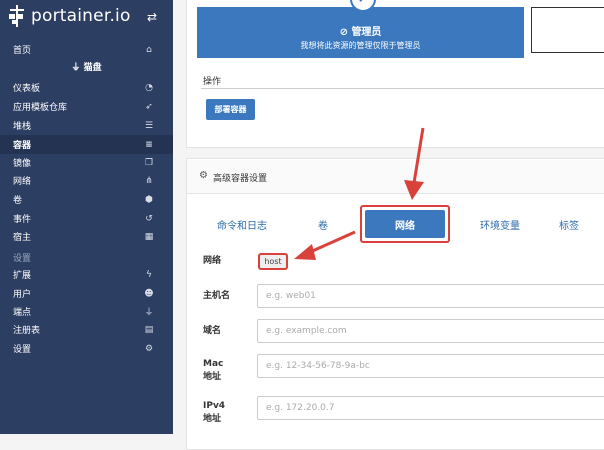 The height and width of the screenshot is (450, 604). What do you see at coordinates (22, 220) in the screenshot?
I see `sidebar-item-label: 事件` at bounding box center [22, 220].